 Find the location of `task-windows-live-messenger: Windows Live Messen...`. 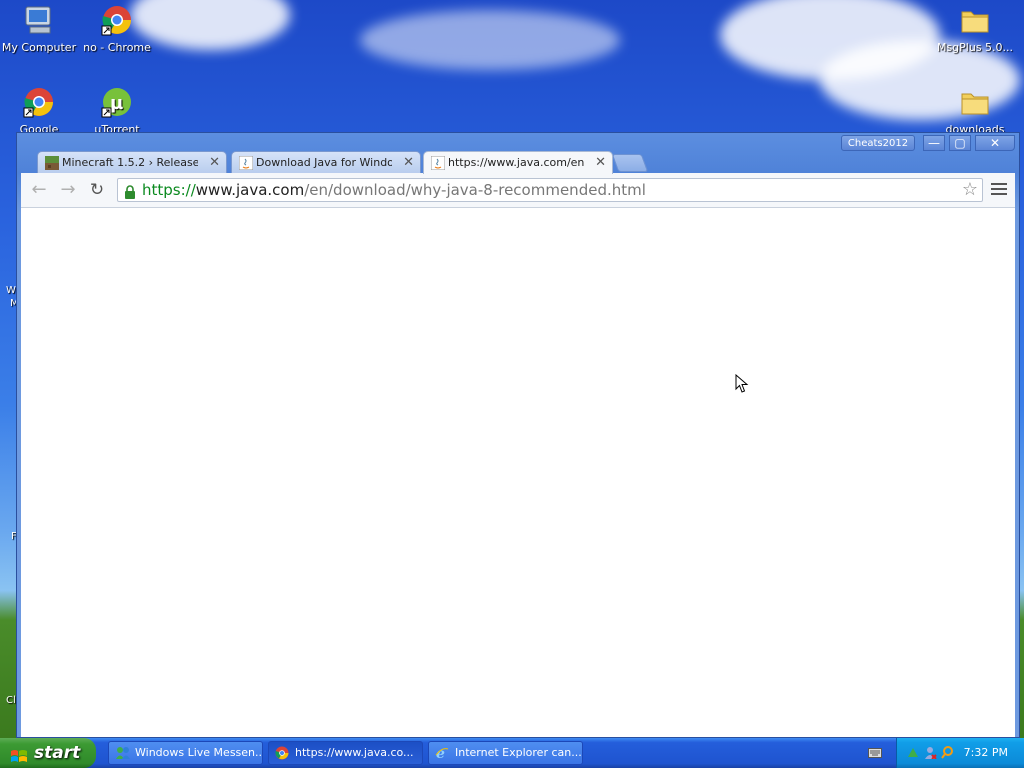

task-windows-live-messenger: Windows Live Messen... is located at coordinates (185, 753).